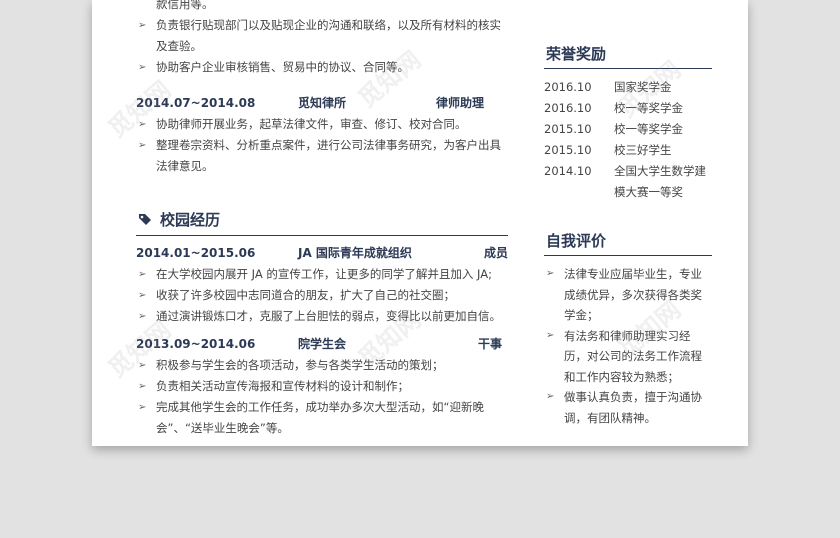  What do you see at coordinates (628, 55) in the screenshot?
I see `section-title-honors: 荣誉奖励` at bounding box center [628, 55].